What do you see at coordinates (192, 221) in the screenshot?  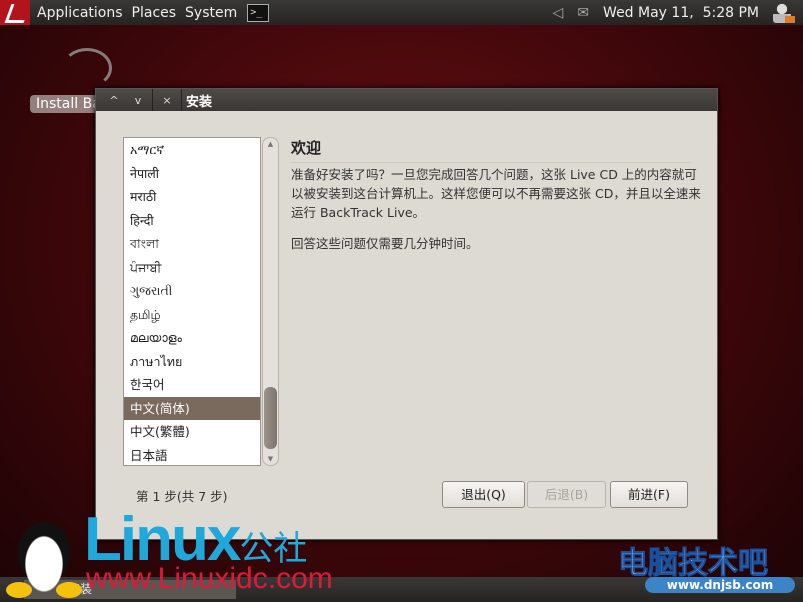 I see `language-item: हिन्दी` at bounding box center [192, 221].